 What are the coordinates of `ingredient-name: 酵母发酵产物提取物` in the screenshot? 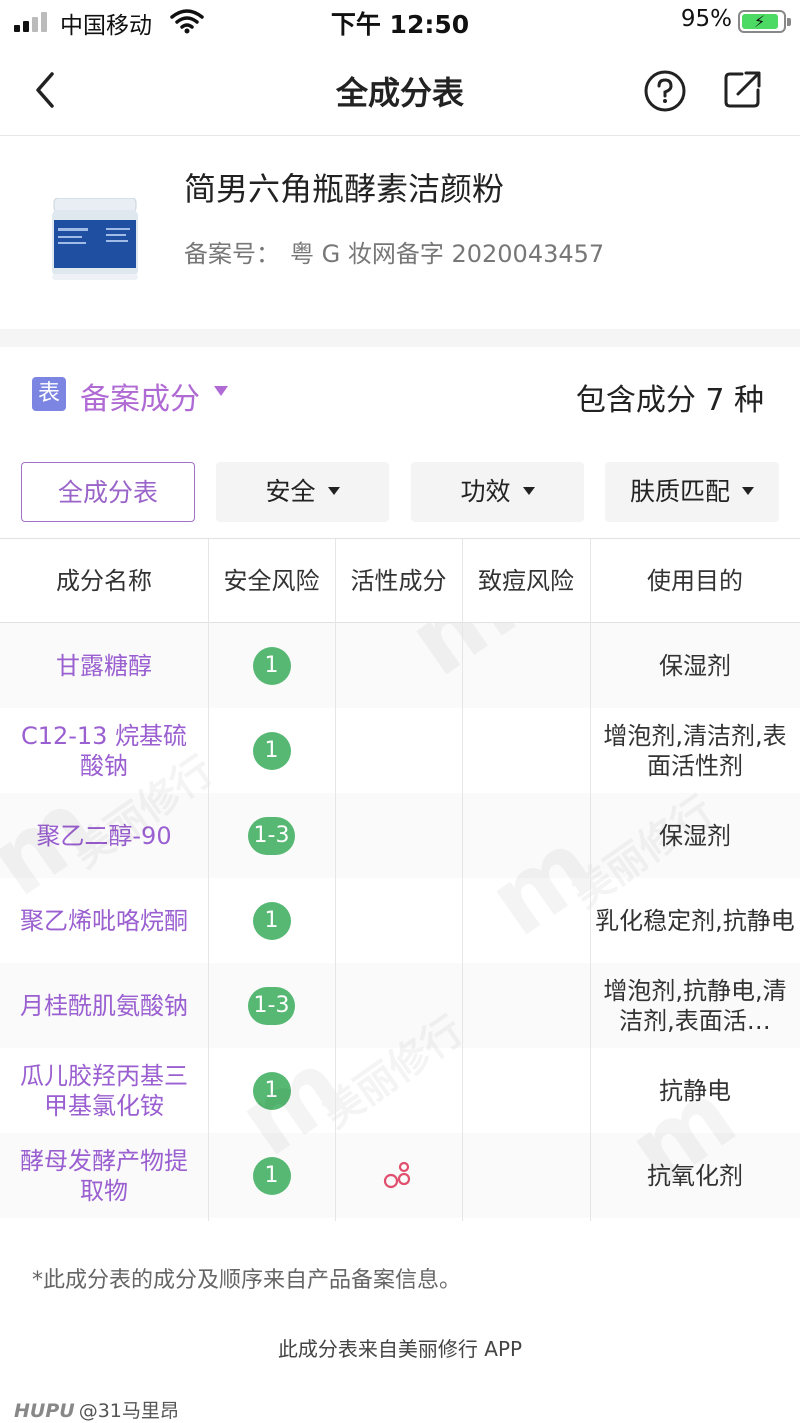 It's located at (104, 1175).